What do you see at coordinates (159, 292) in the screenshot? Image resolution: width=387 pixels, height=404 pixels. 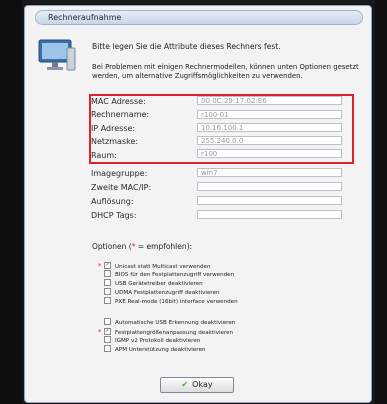 I see `option-udma: UDMA Festplattenzugriff deaktivieren` at bounding box center [159, 292].